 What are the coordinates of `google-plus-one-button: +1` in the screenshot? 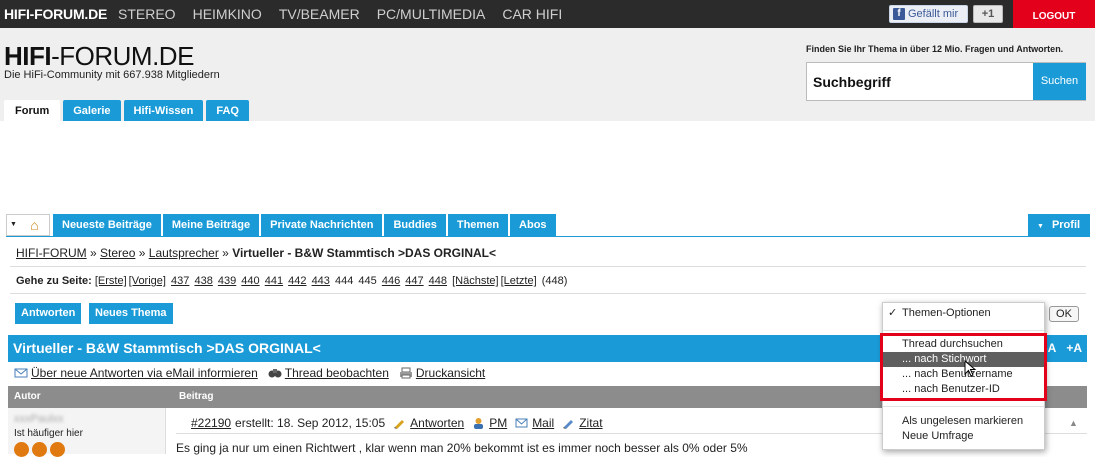 It's located at (988, 14).